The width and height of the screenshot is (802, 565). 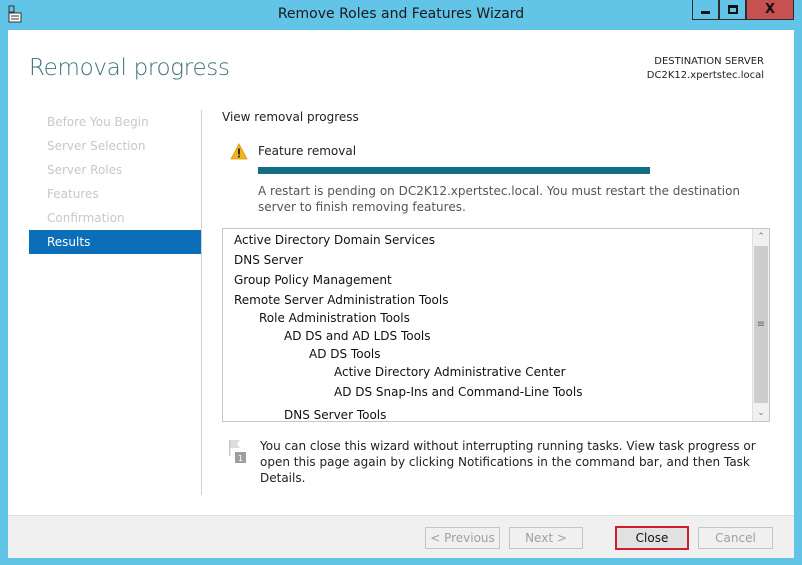 I want to click on list-scrollbar: ⌃ ≡ ⌄, so click(x=760, y=325).